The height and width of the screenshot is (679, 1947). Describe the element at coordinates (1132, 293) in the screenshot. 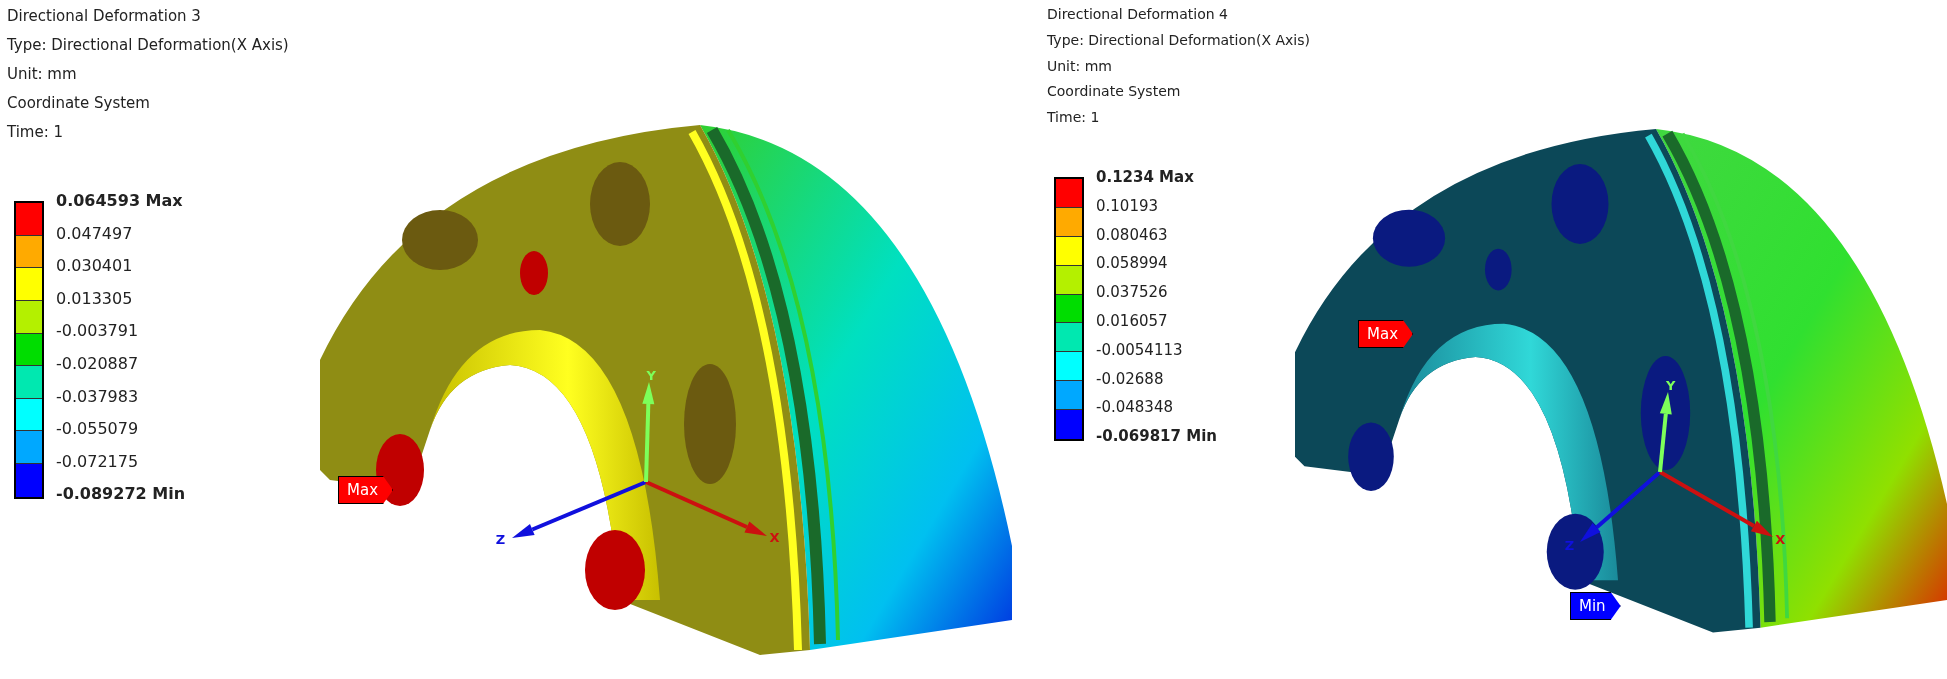

I see `legend-value: 0.037526` at that location.